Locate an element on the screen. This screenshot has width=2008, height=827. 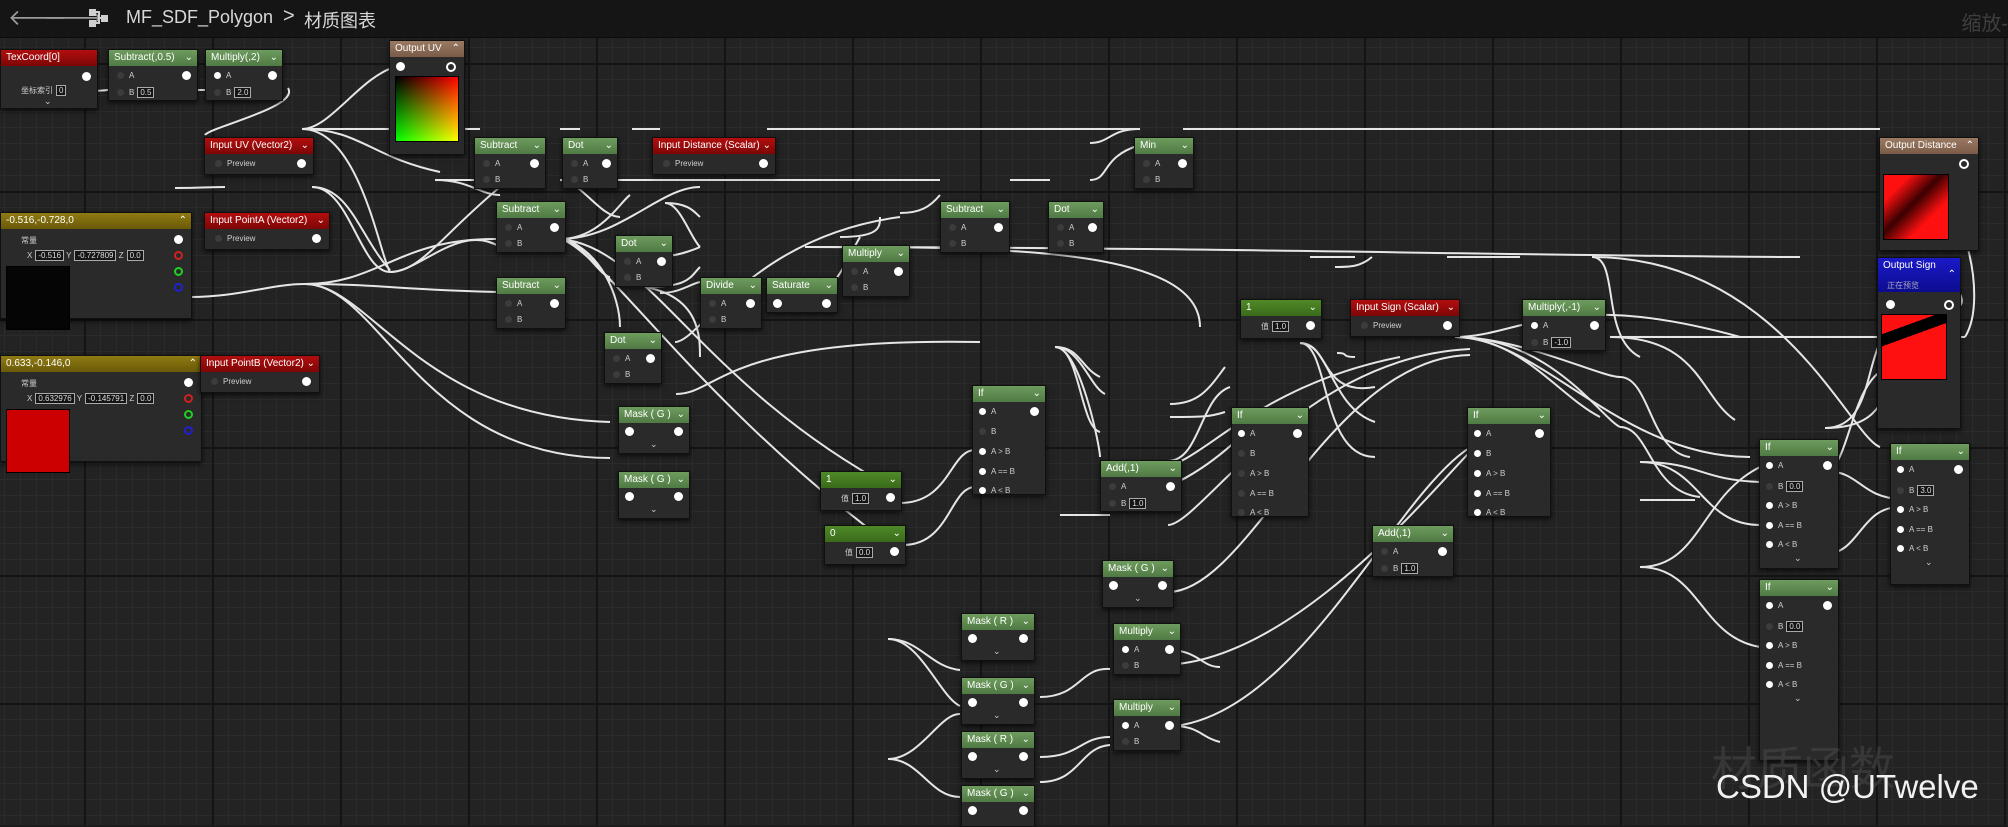
multiply-2-node: Multiply(,2) ⌄ A B 2.0 is located at coordinates (244, 75).